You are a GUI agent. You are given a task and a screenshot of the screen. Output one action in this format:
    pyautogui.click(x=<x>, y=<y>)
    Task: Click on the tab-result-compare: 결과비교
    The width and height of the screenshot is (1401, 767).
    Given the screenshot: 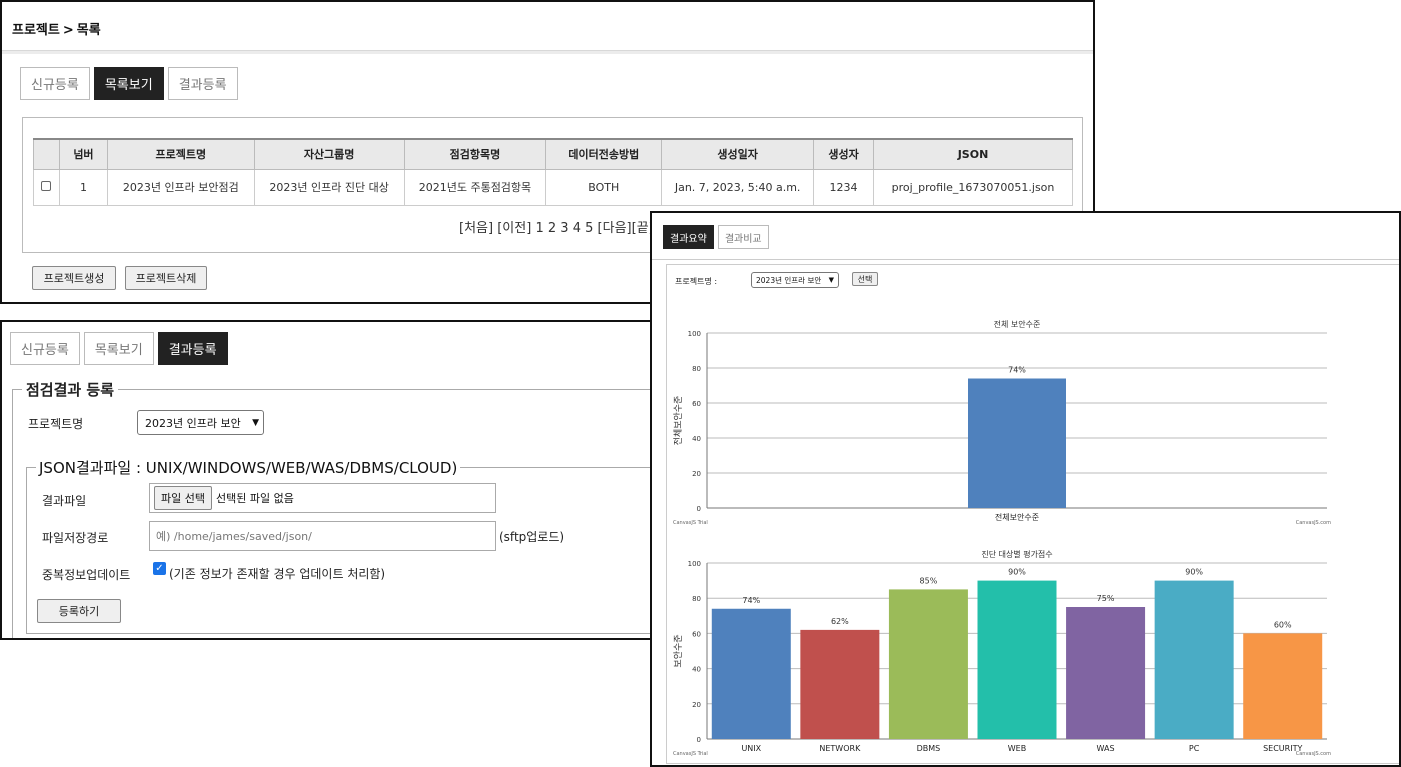 What is the action you would take?
    pyautogui.click(x=743, y=237)
    